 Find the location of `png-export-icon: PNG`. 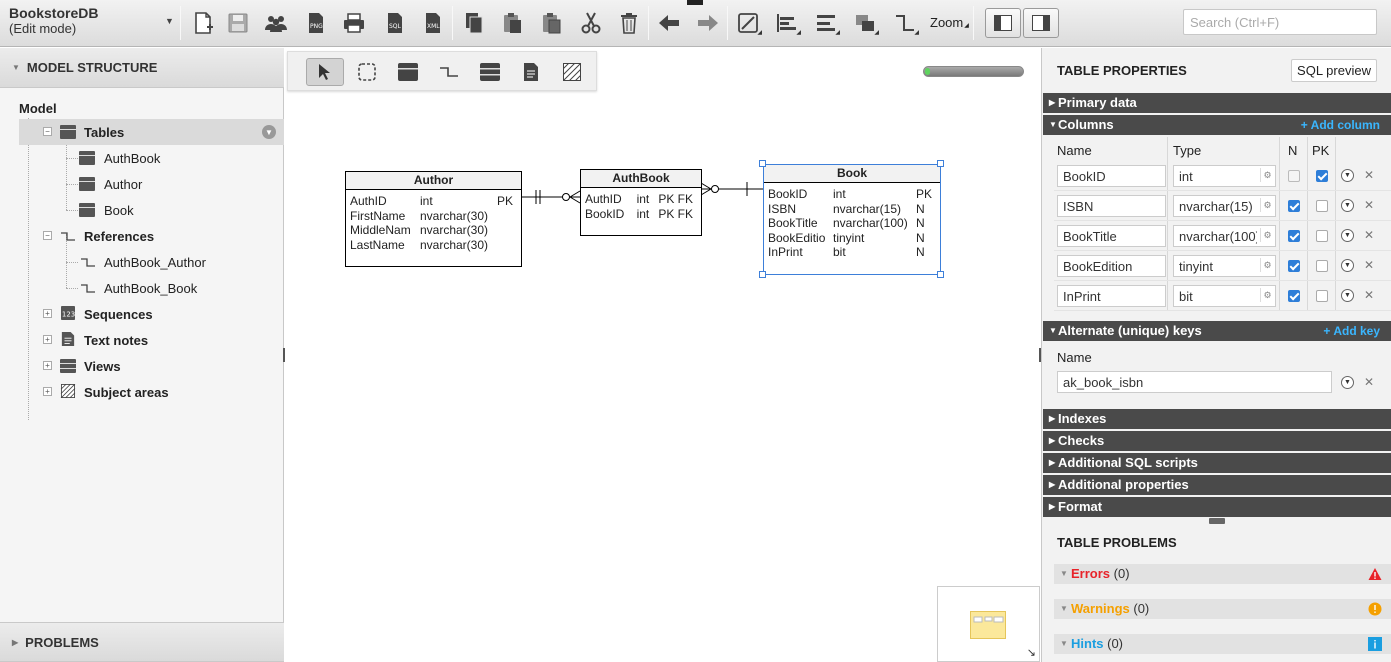

png-export-icon: PNG is located at coordinates (316, 23).